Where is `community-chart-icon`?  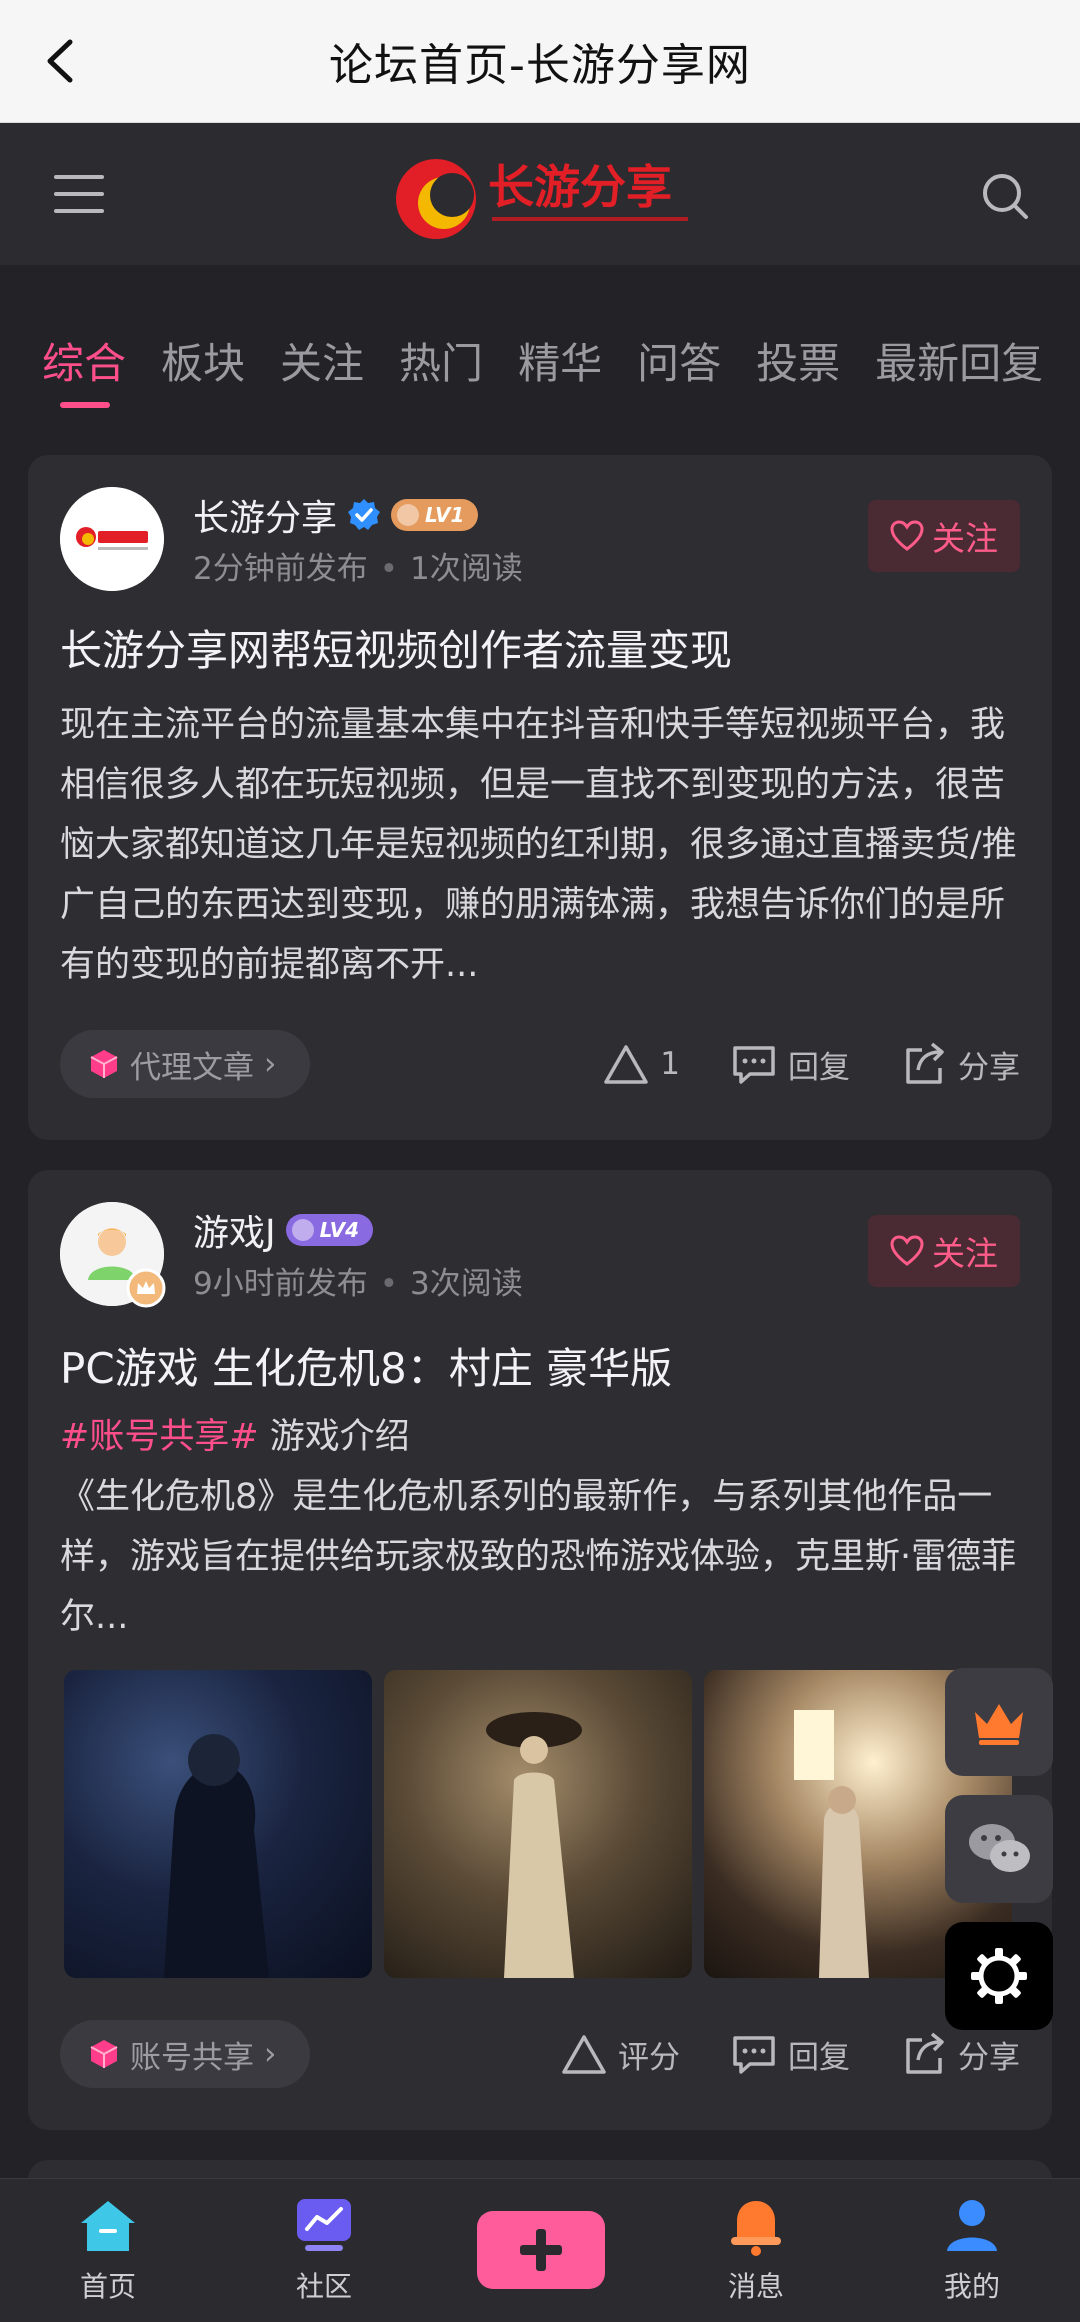
community-chart-icon is located at coordinates (324, 2225).